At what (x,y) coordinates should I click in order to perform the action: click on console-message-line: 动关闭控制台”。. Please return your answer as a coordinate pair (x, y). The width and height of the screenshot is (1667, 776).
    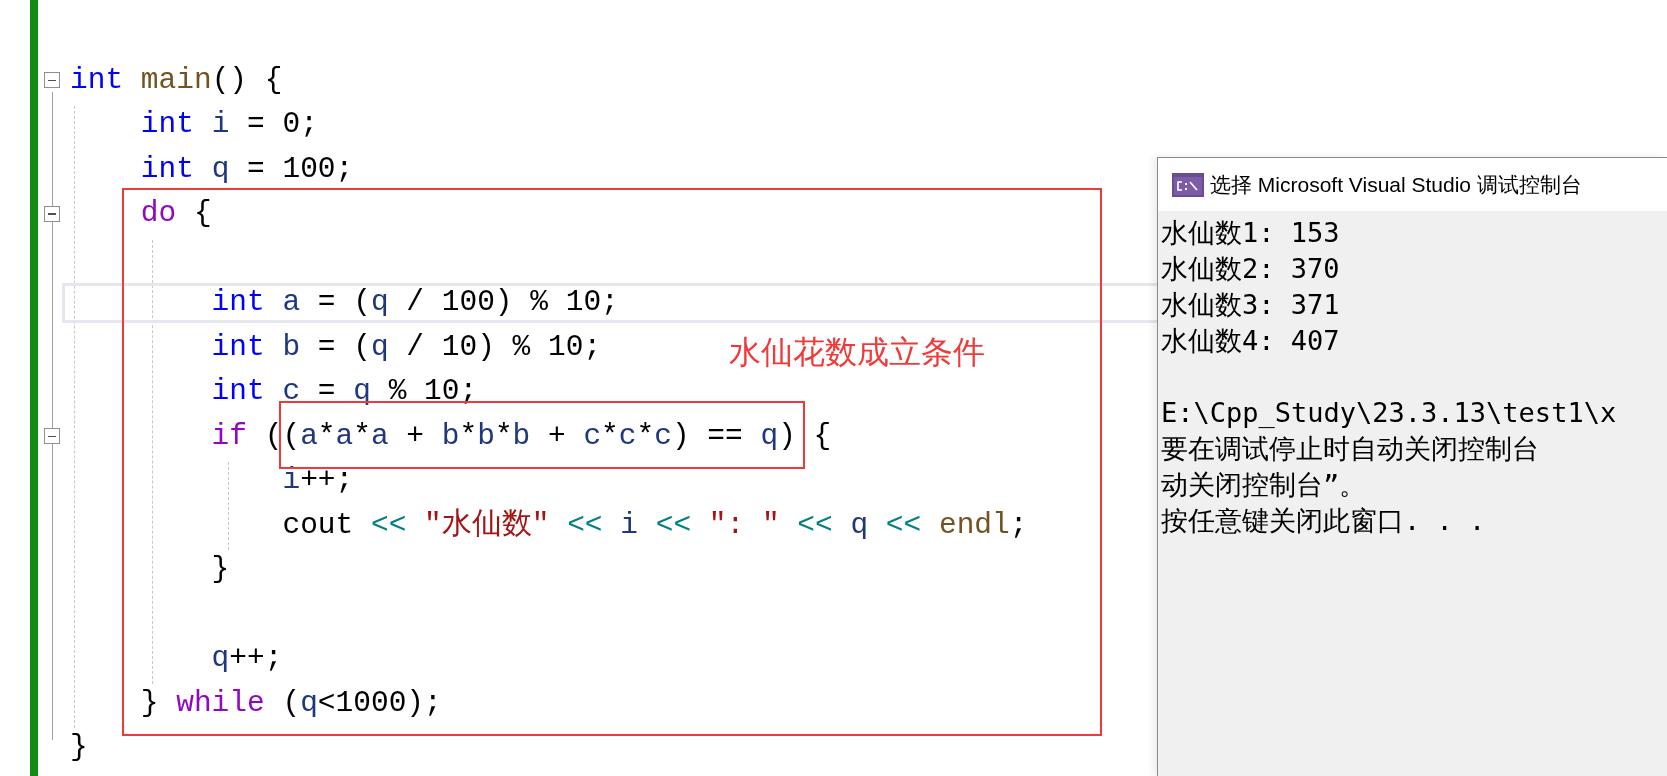
    Looking at the image, I should click on (1264, 485).